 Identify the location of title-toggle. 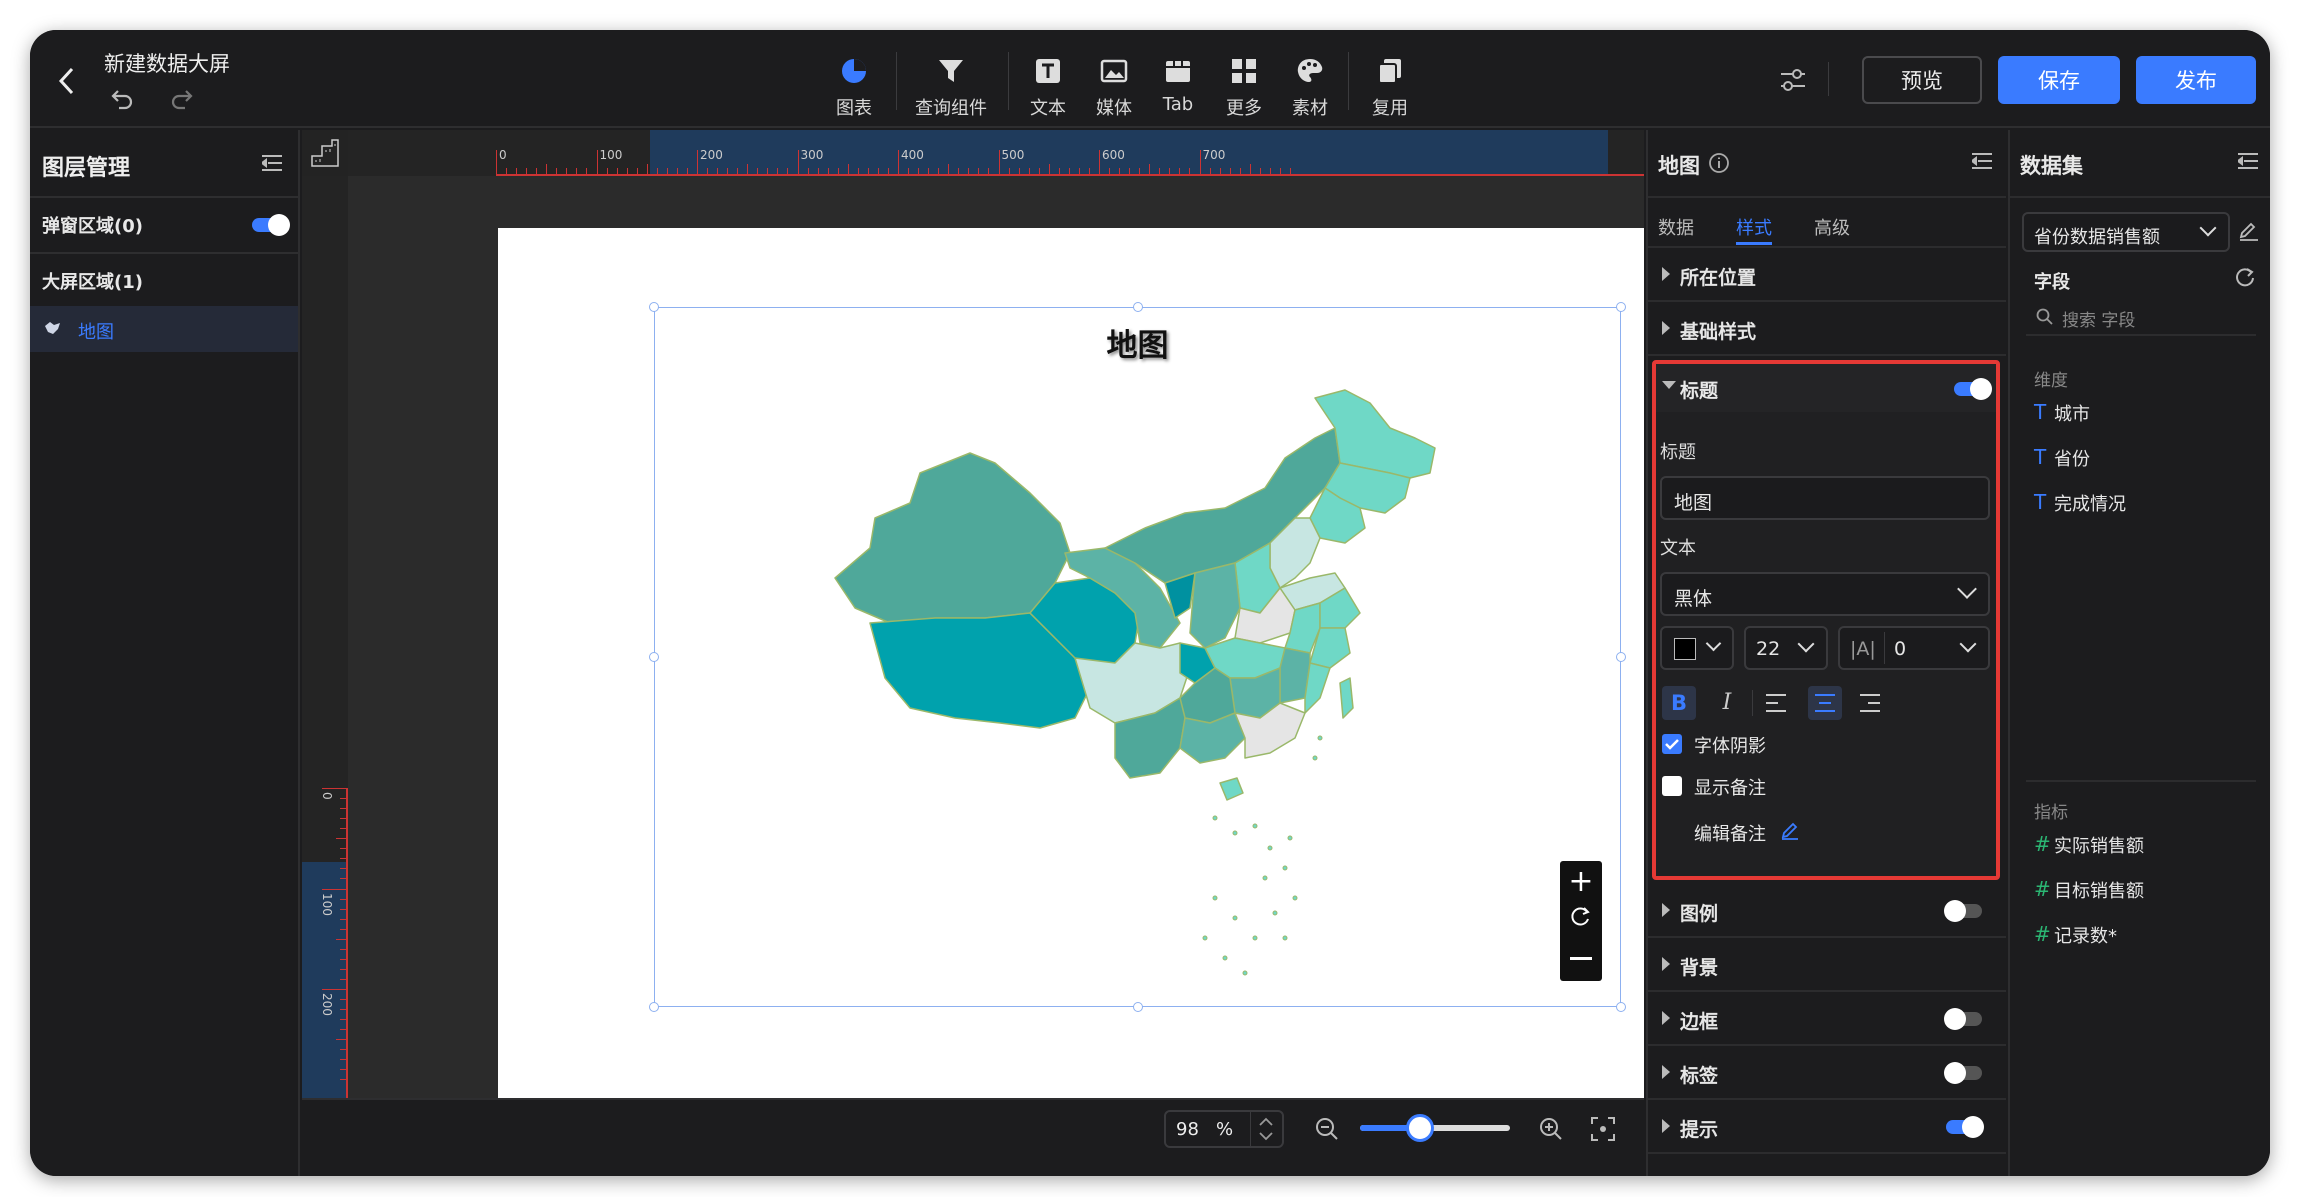
(1973, 389).